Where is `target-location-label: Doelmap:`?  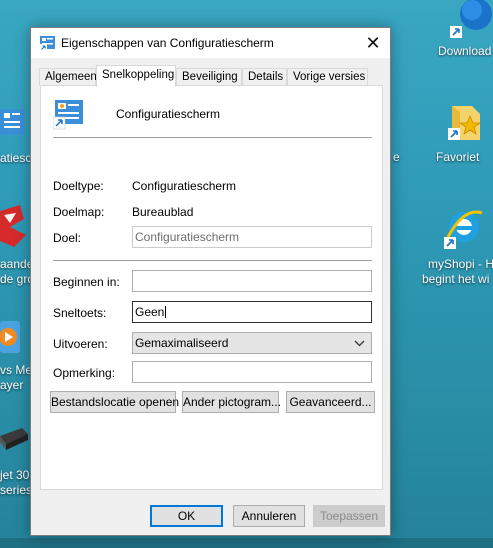 target-location-label: Doelmap: is located at coordinates (79, 212).